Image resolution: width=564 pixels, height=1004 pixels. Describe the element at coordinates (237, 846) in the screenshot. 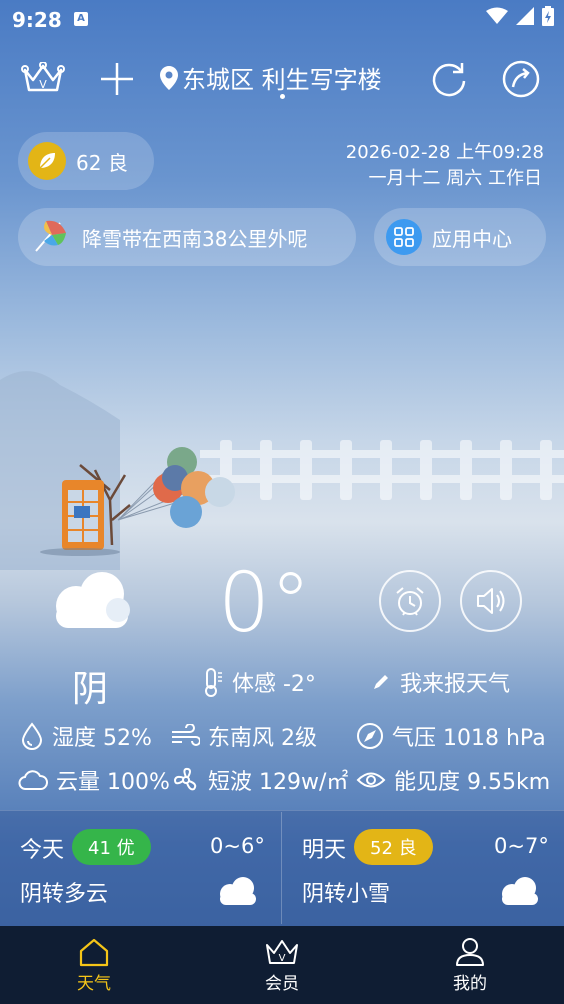

I see `forecast-today-range: 0~6°` at that location.